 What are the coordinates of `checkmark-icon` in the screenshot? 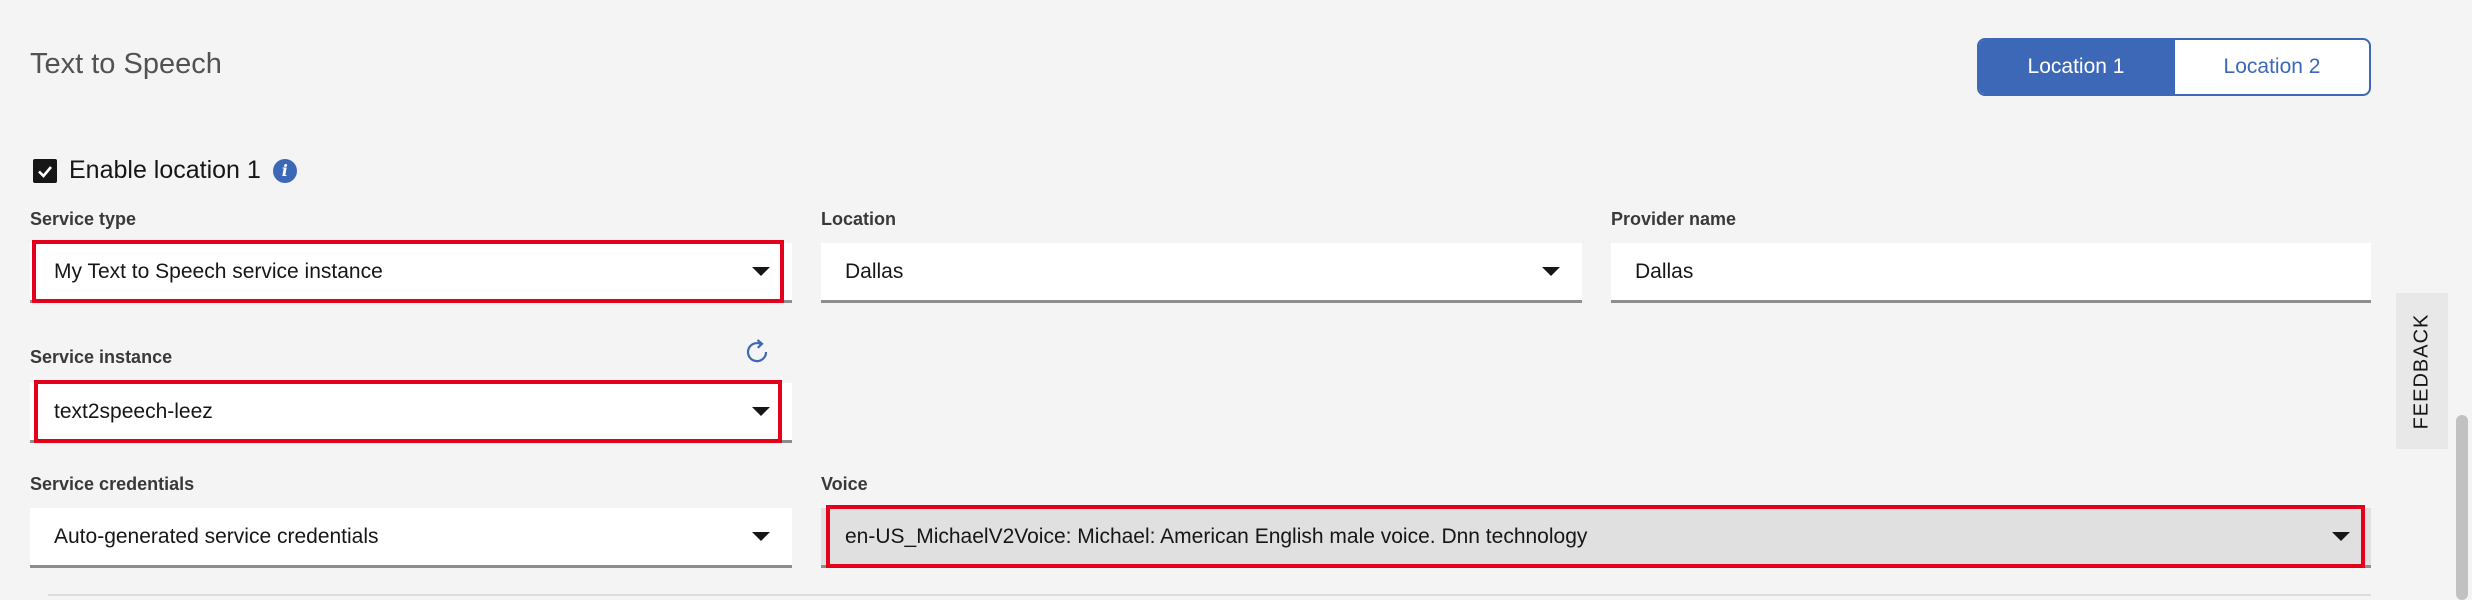 It's located at (45, 171).